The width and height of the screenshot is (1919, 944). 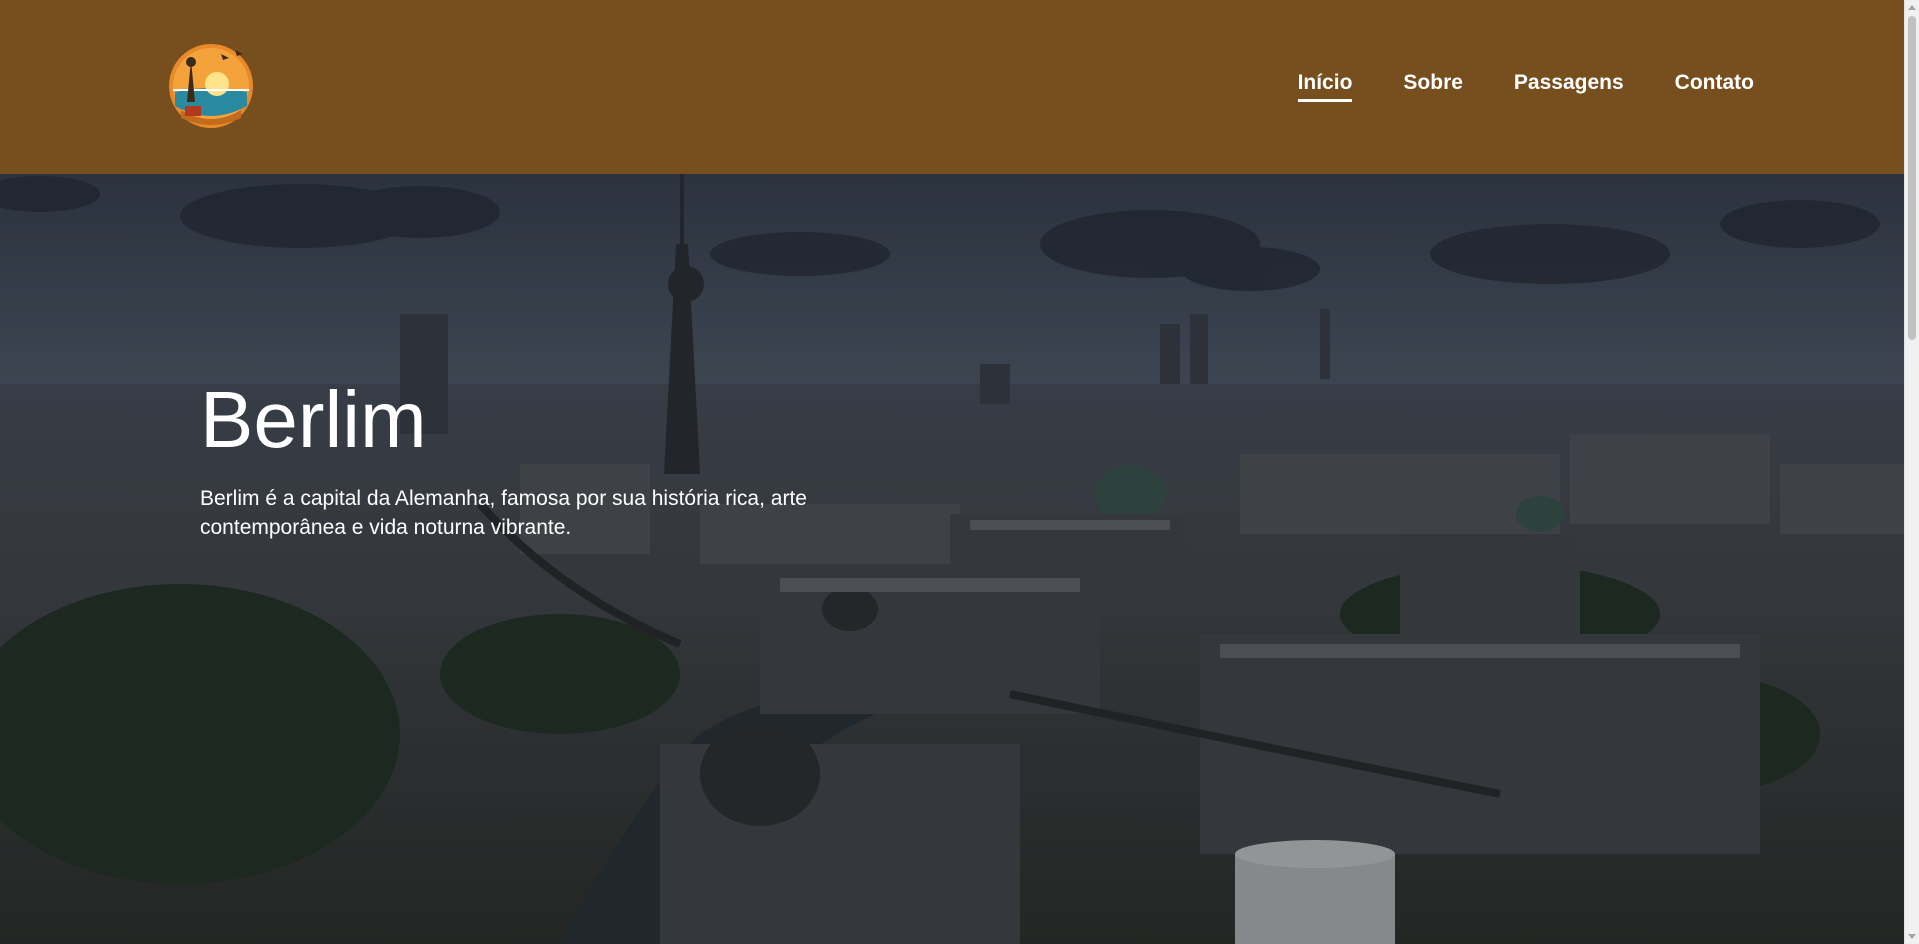 What do you see at coordinates (1912, 936) in the screenshot?
I see `scroll-down-icon` at bounding box center [1912, 936].